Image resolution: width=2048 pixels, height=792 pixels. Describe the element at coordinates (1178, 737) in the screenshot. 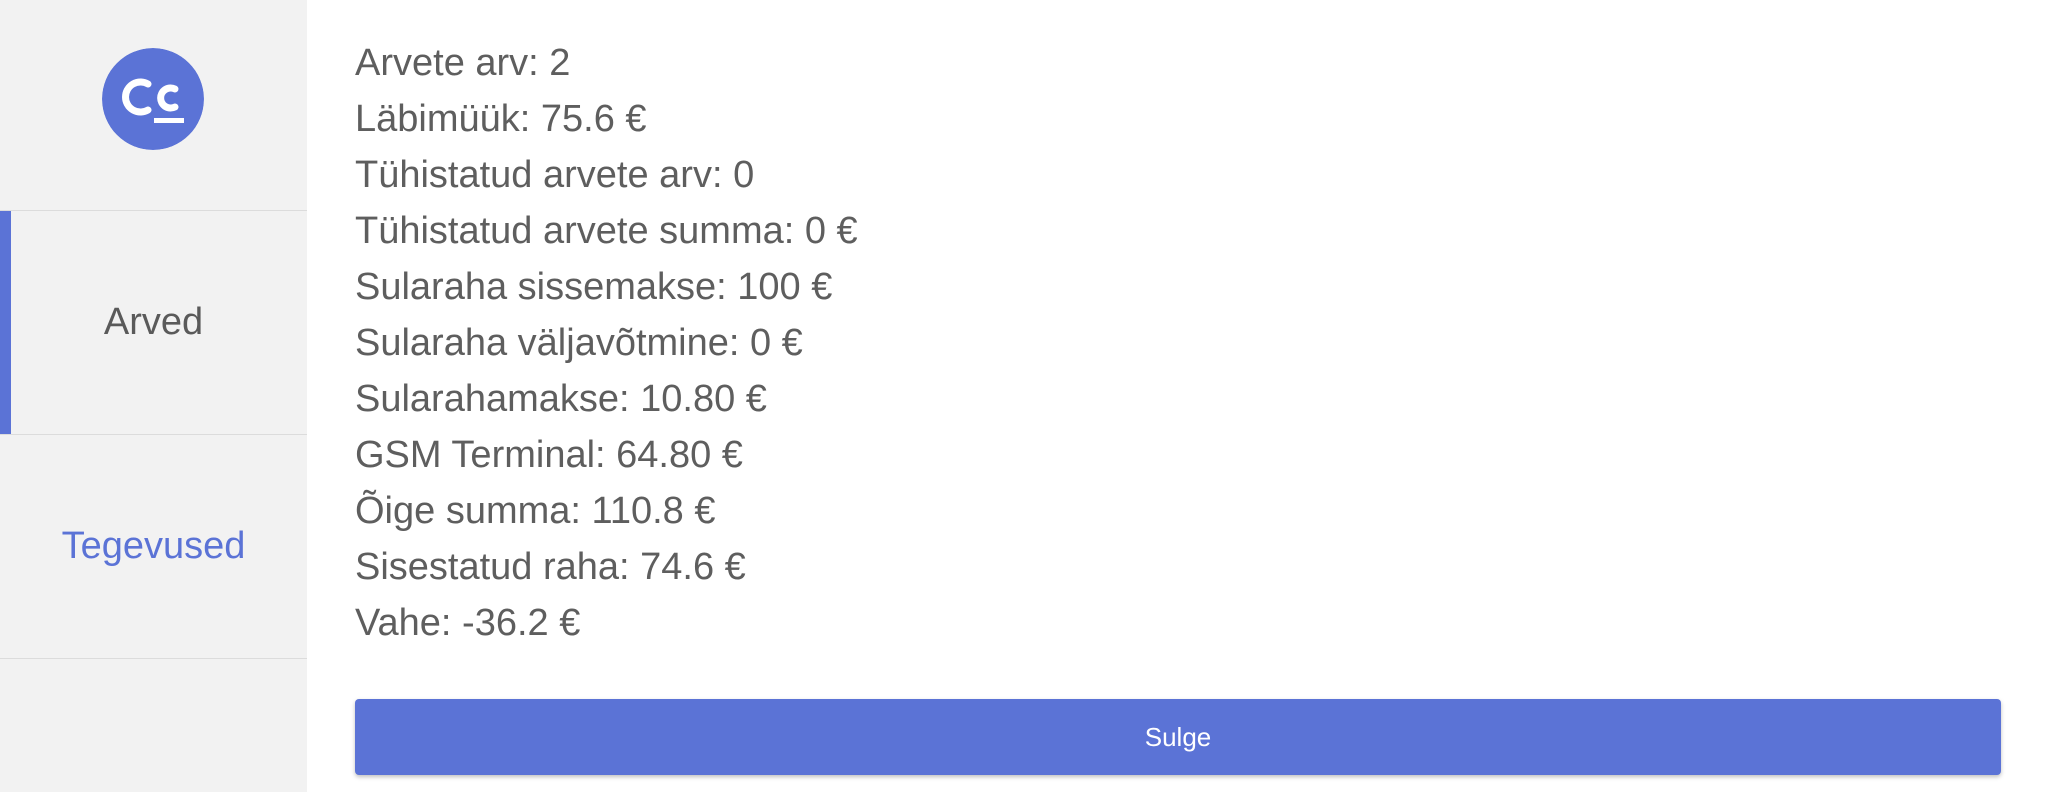

I see `close-button: Sulge` at that location.